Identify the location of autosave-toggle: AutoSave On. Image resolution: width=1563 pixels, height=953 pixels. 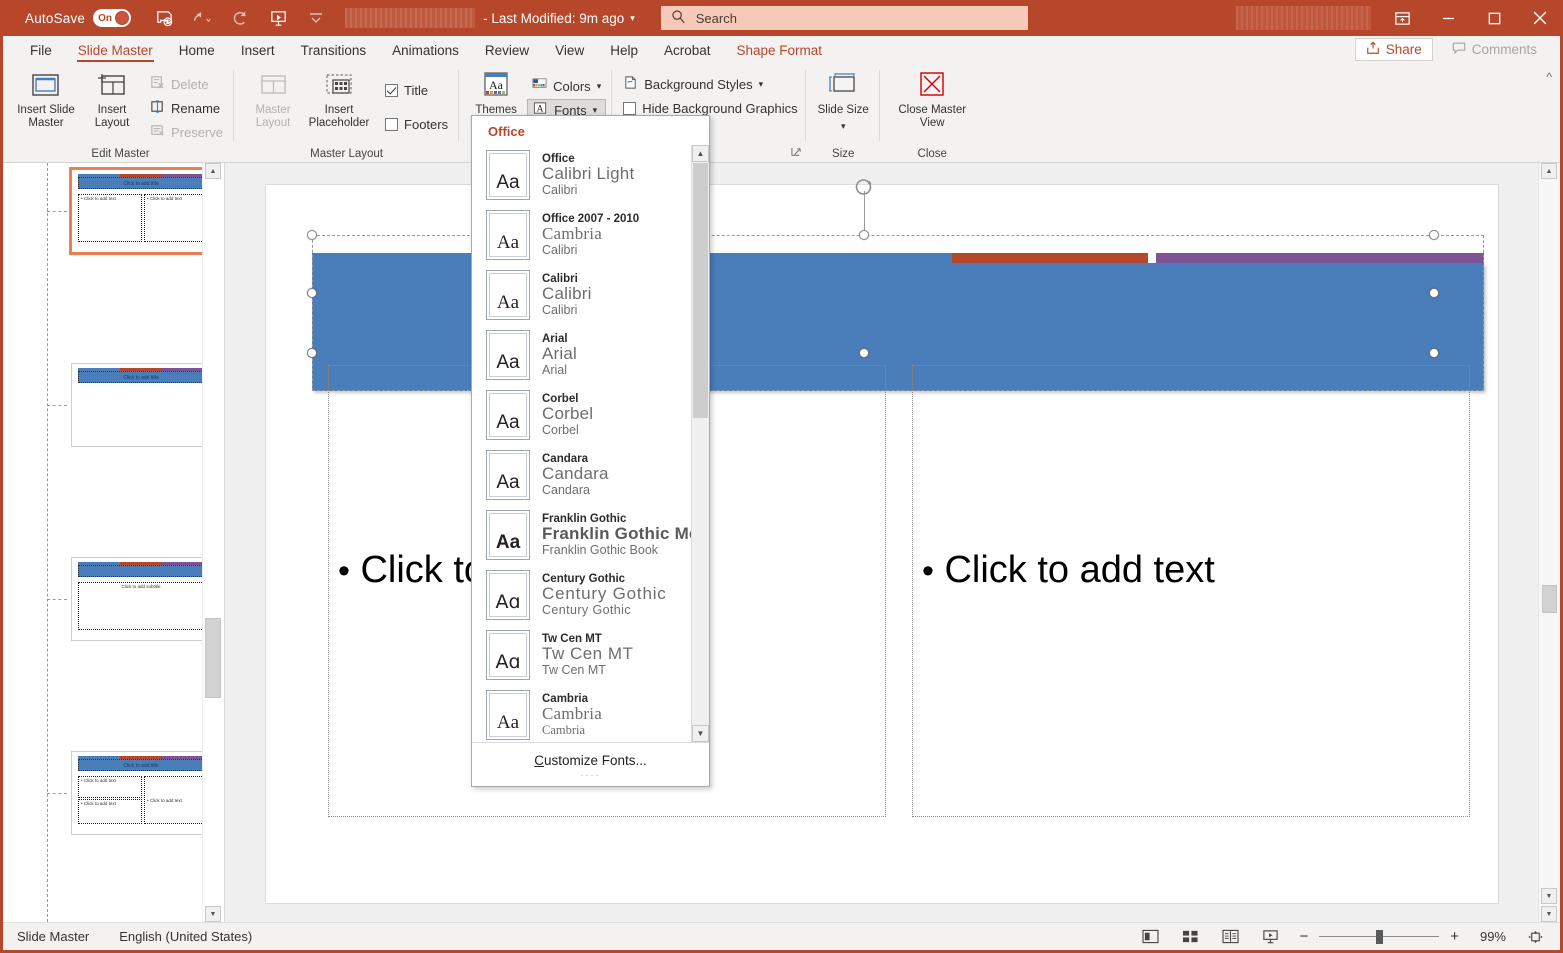
(78, 18).